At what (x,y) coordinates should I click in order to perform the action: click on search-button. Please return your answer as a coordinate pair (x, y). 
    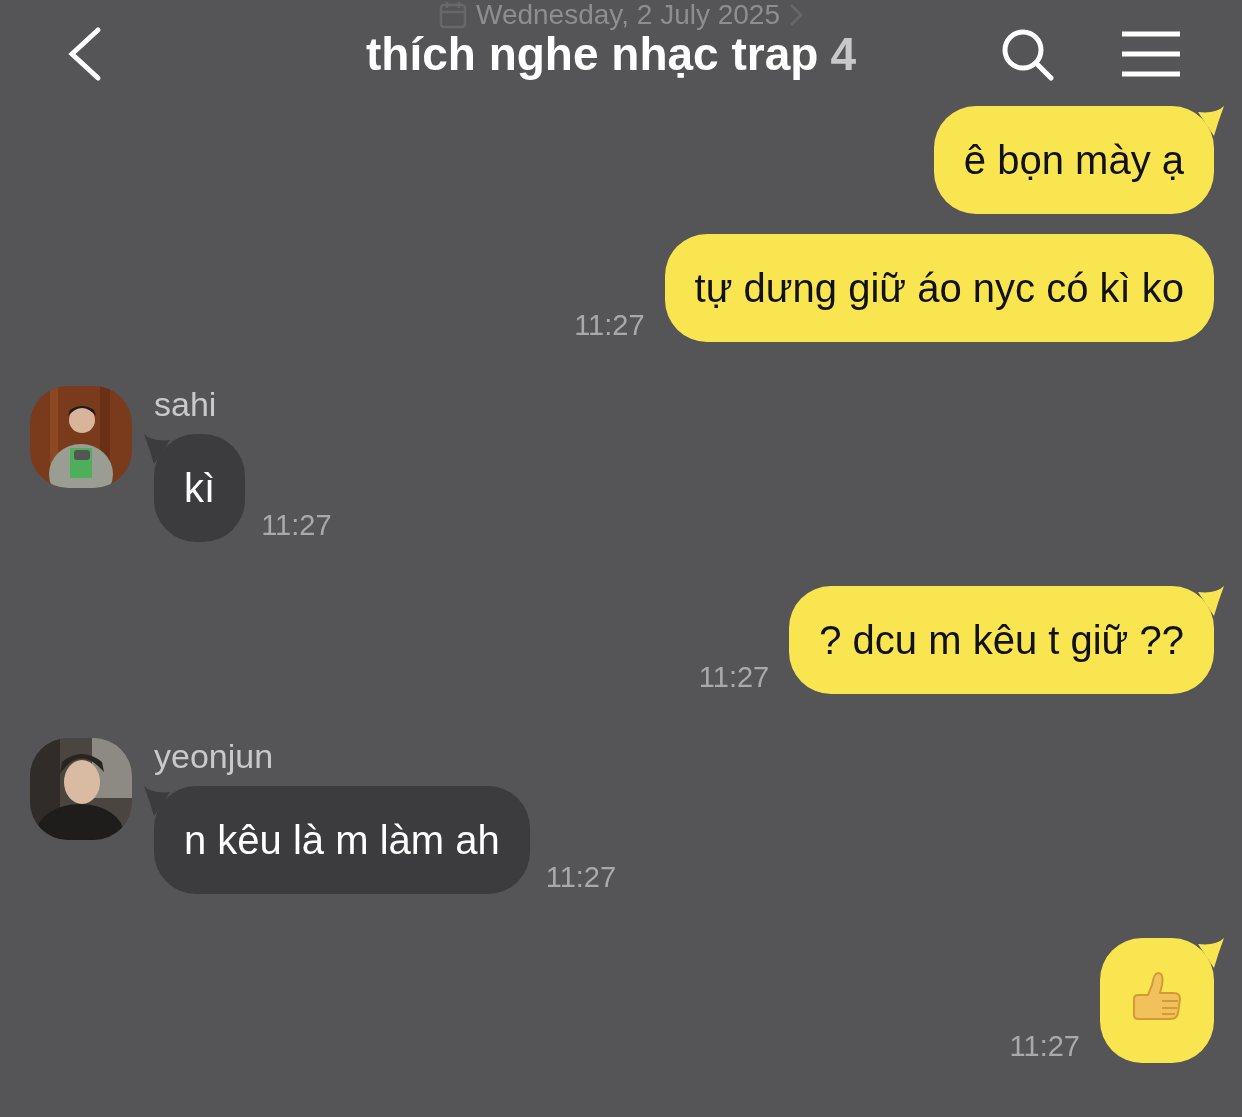
    Looking at the image, I should click on (1027, 54).